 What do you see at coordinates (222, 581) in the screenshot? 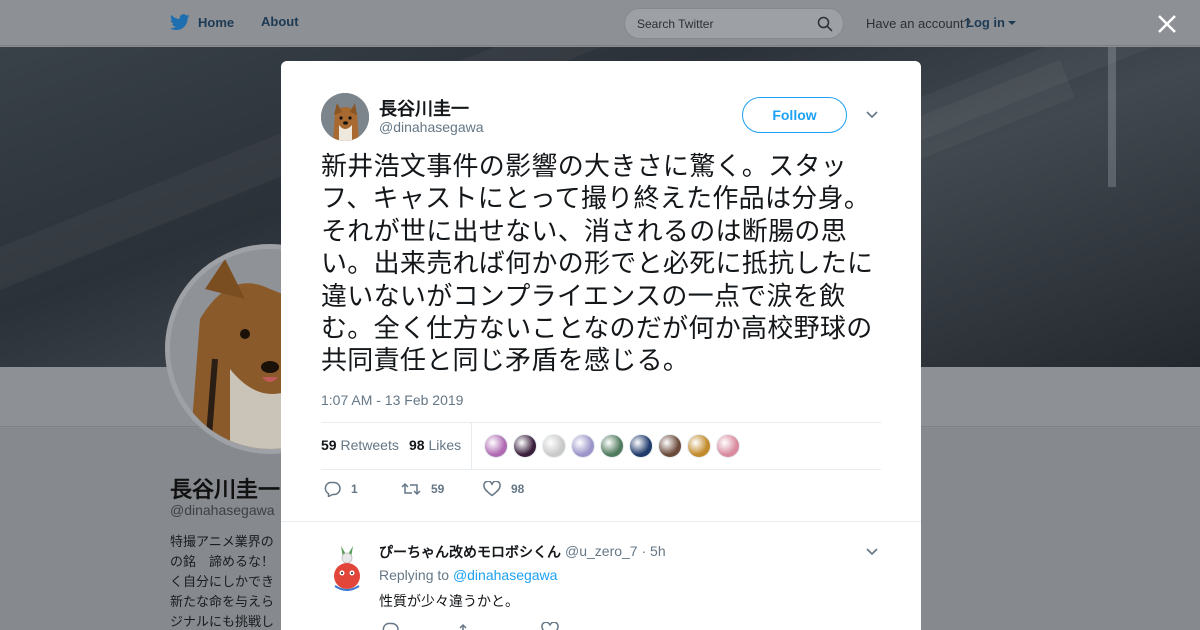
I see `profile-bio-line: く自分にしかでき` at bounding box center [222, 581].